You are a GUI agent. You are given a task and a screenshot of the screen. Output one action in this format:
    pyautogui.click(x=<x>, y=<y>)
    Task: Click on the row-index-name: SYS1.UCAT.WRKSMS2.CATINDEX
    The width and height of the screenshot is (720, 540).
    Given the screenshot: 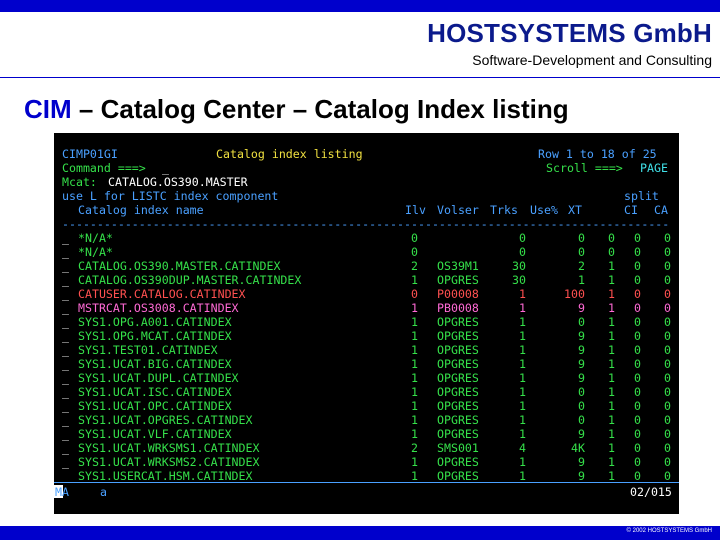 What is the action you would take?
    pyautogui.click(x=169, y=462)
    